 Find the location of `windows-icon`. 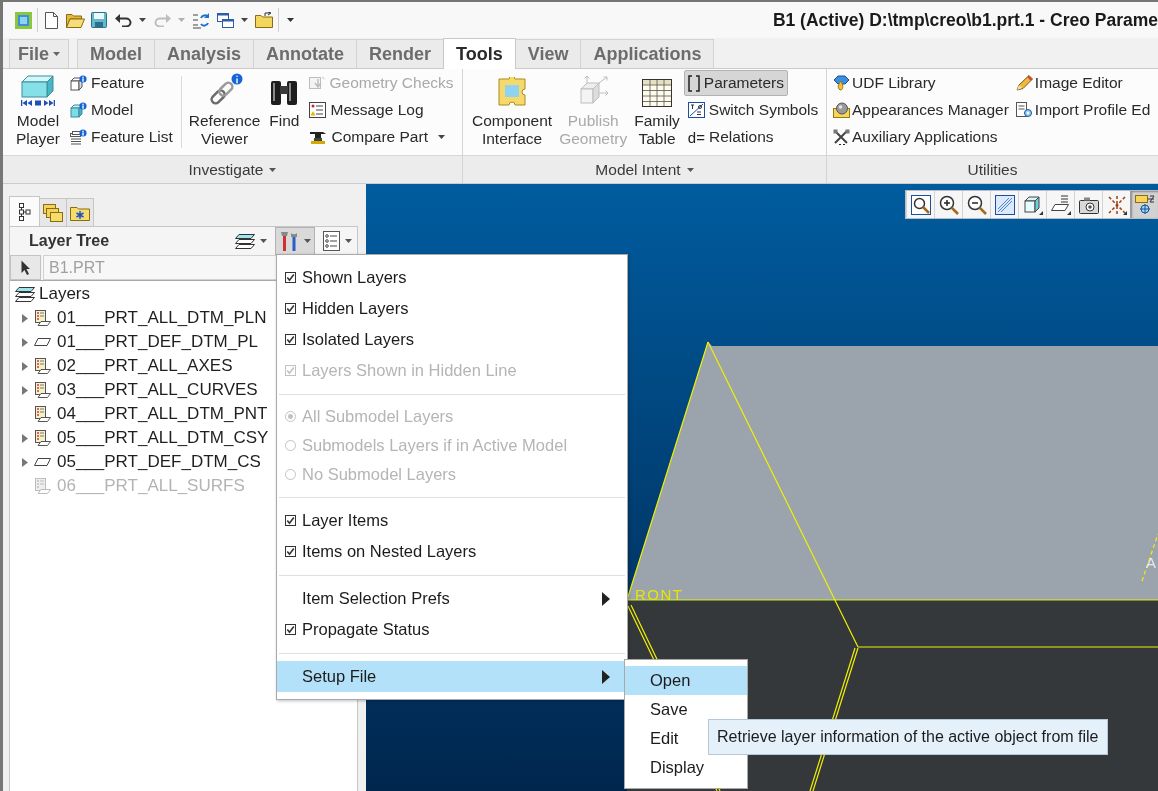

windows-icon is located at coordinates (225, 20).